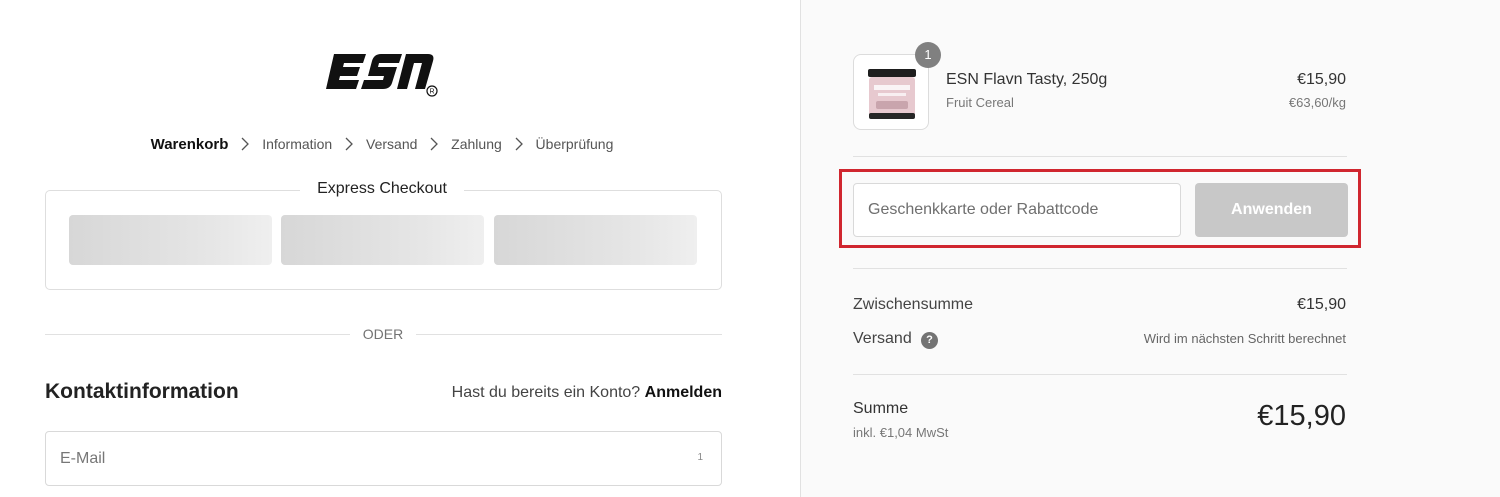  I want to click on total-value: €15,90, so click(1301, 416).